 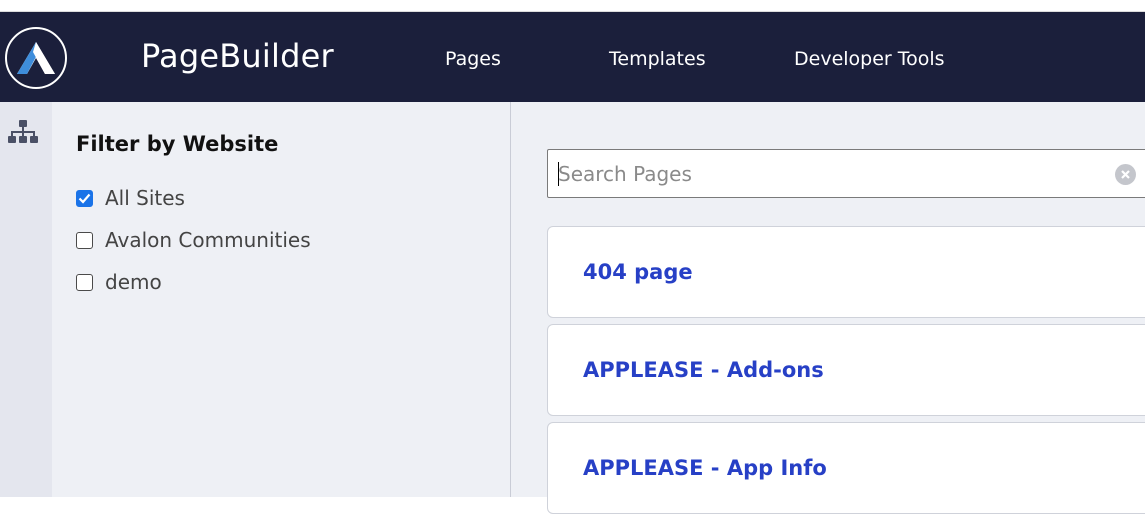 I want to click on page-card-title: 404 page, so click(x=638, y=272).